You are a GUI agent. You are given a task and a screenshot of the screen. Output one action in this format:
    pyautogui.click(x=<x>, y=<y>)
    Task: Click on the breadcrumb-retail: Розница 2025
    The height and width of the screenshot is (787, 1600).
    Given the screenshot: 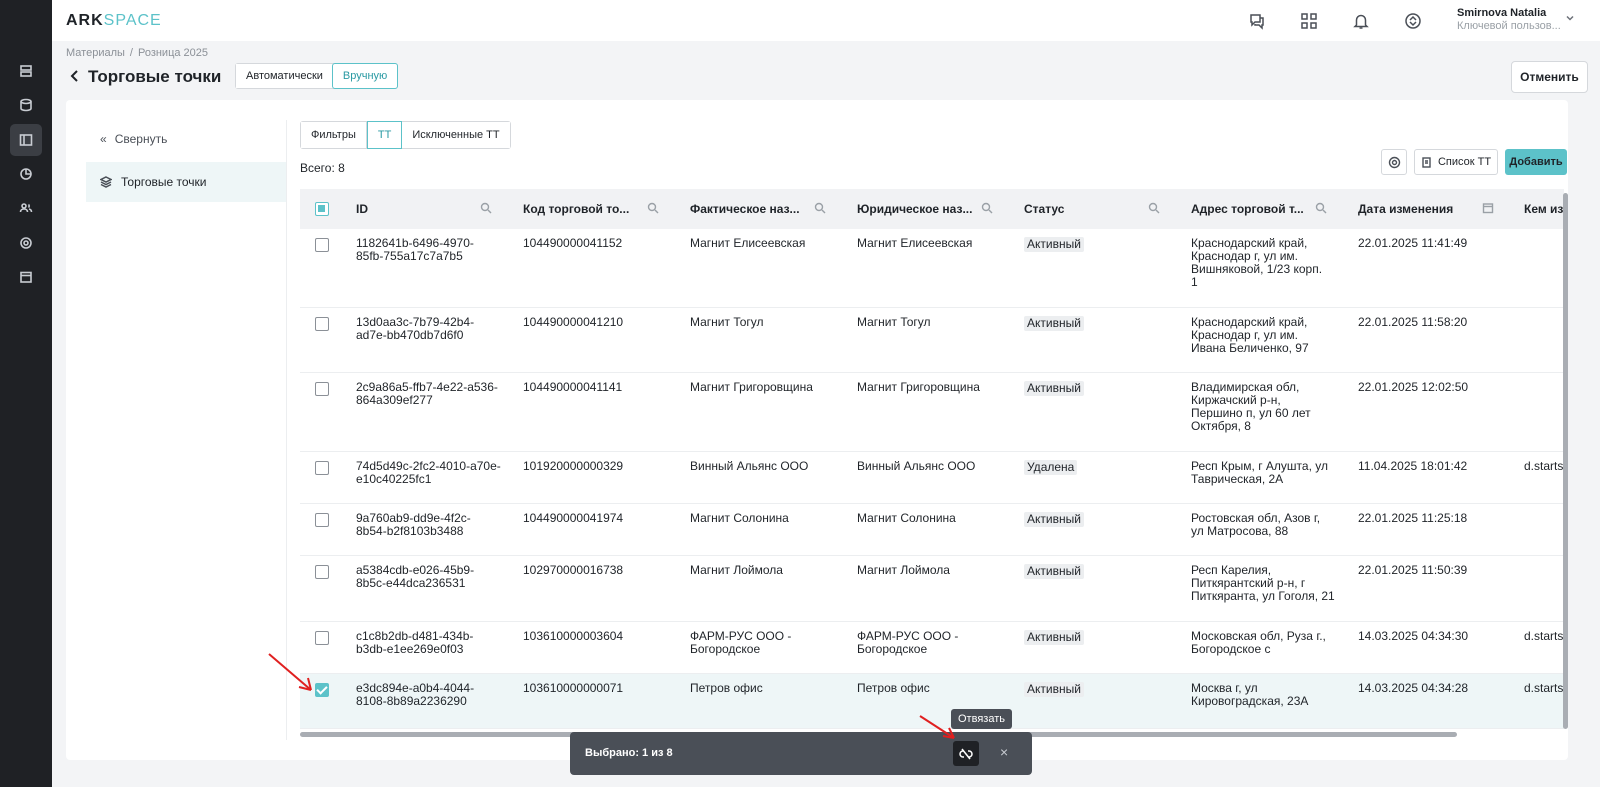 What is the action you would take?
    pyautogui.click(x=173, y=53)
    